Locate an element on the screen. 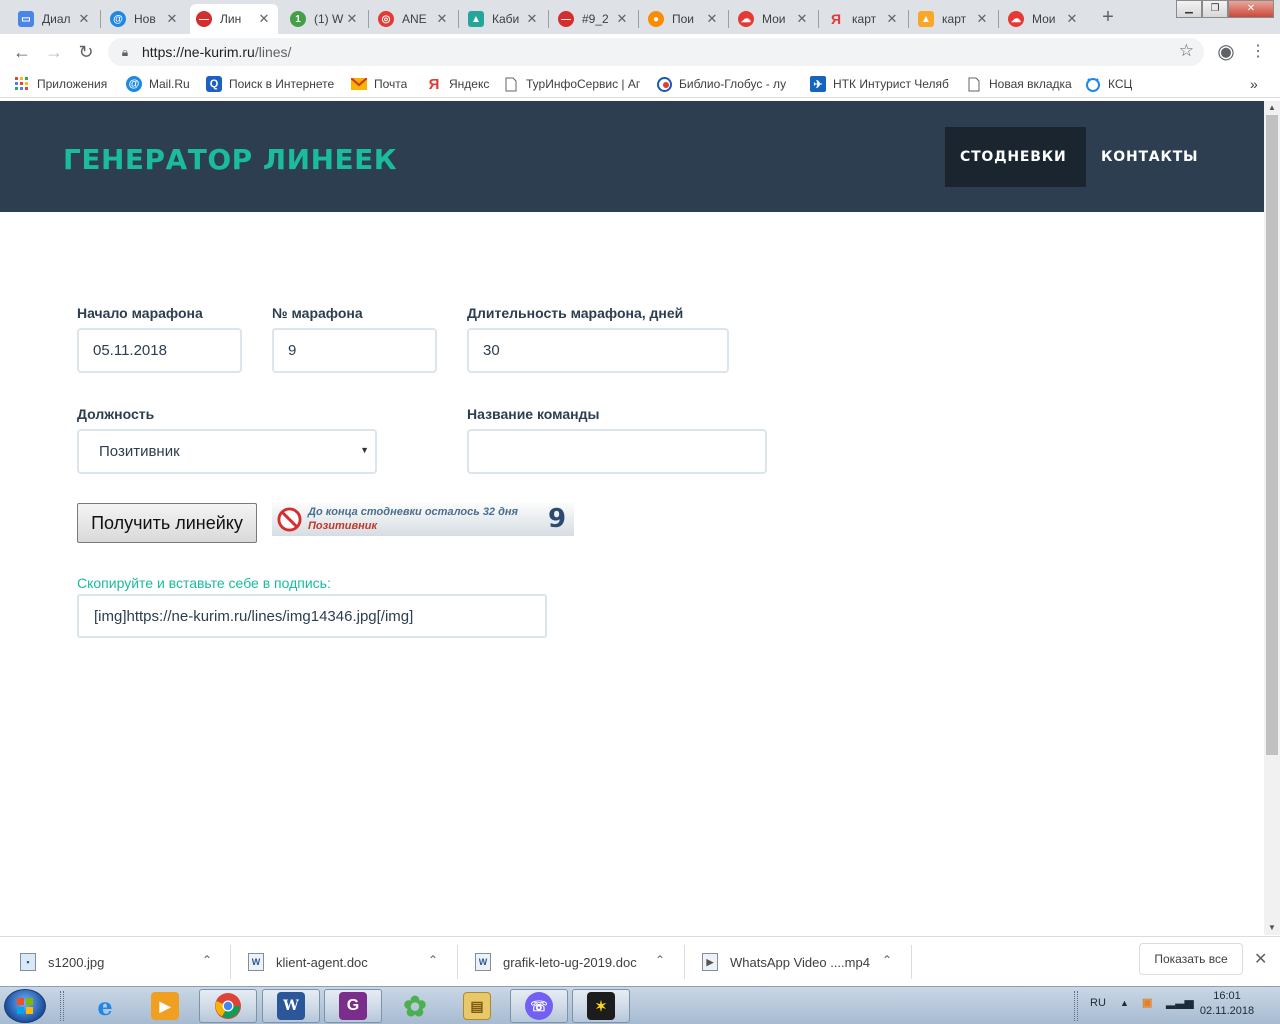  more-bookmarks-button: » is located at coordinates (1254, 84).